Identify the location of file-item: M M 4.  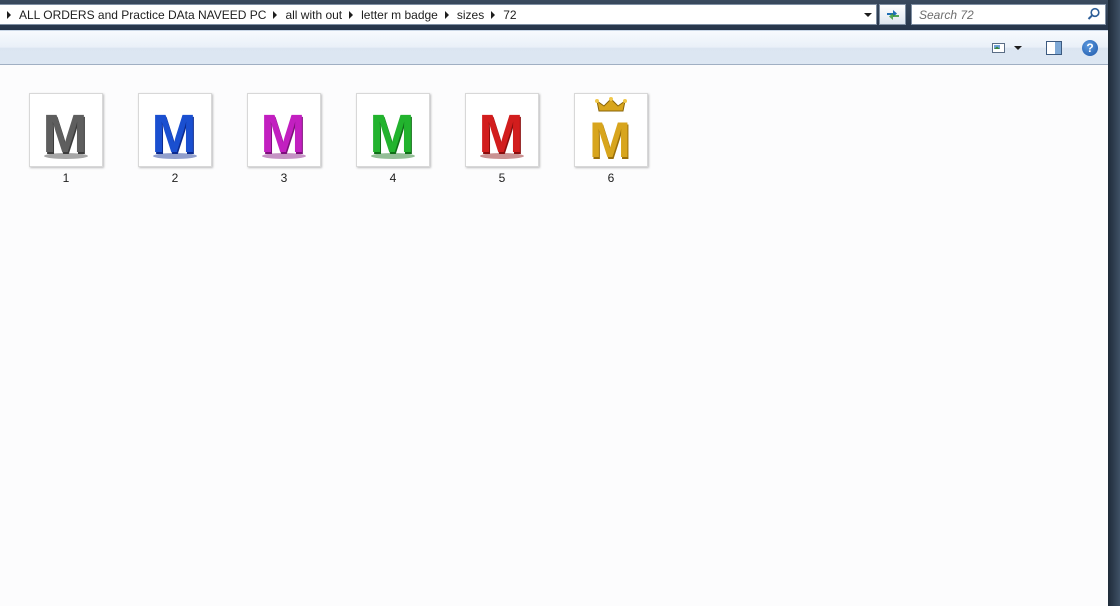
(393, 139).